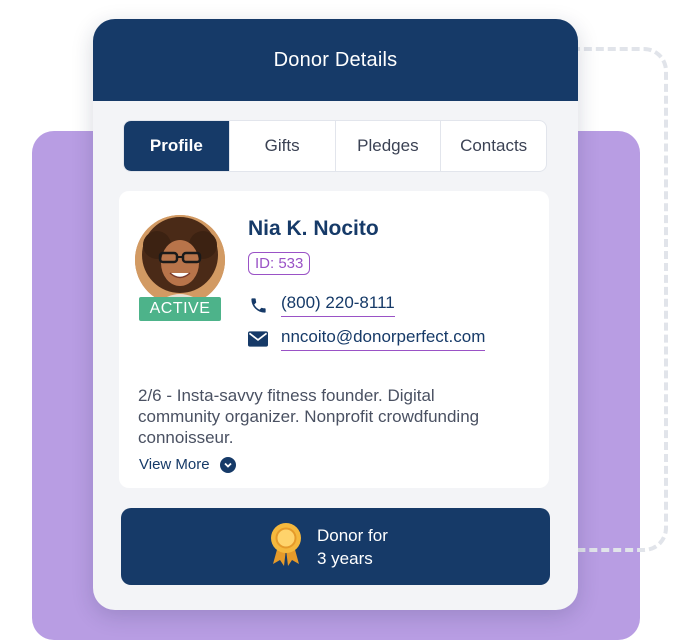 This screenshot has width=700, height=640. Describe the element at coordinates (313, 228) in the screenshot. I see `donor-name: Nia K. Nocito` at that location.